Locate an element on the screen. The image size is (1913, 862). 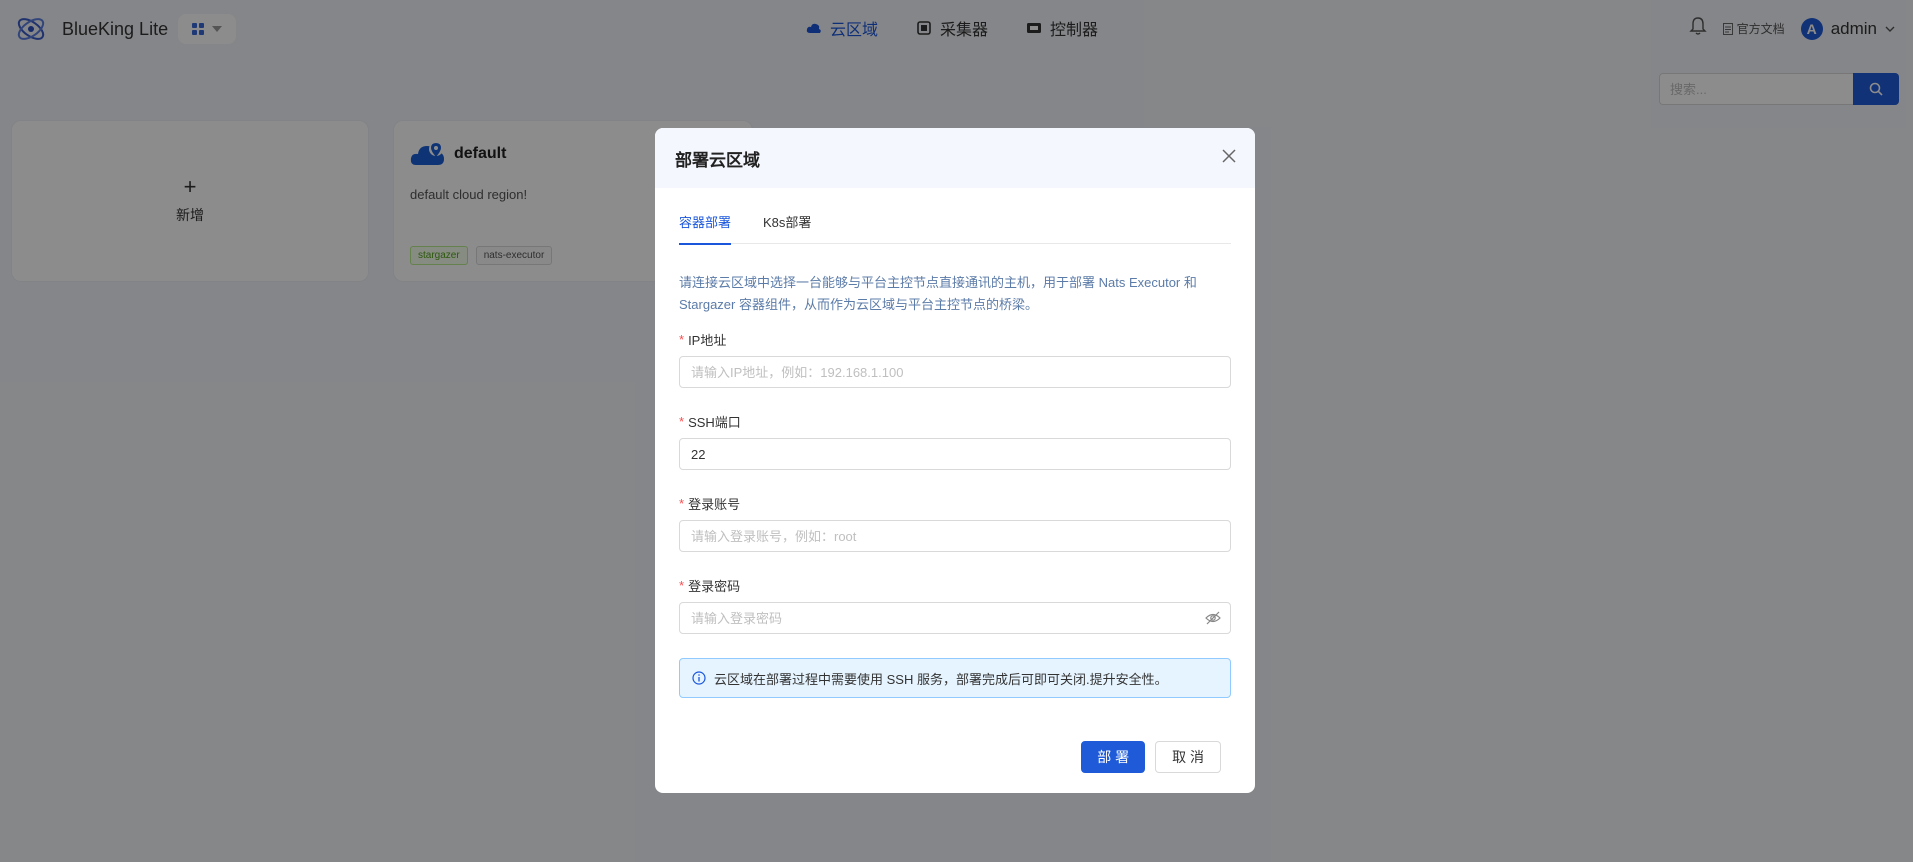
deploy-tabs: 容器部署 K8s部署 is located at coordinates (955, 228).